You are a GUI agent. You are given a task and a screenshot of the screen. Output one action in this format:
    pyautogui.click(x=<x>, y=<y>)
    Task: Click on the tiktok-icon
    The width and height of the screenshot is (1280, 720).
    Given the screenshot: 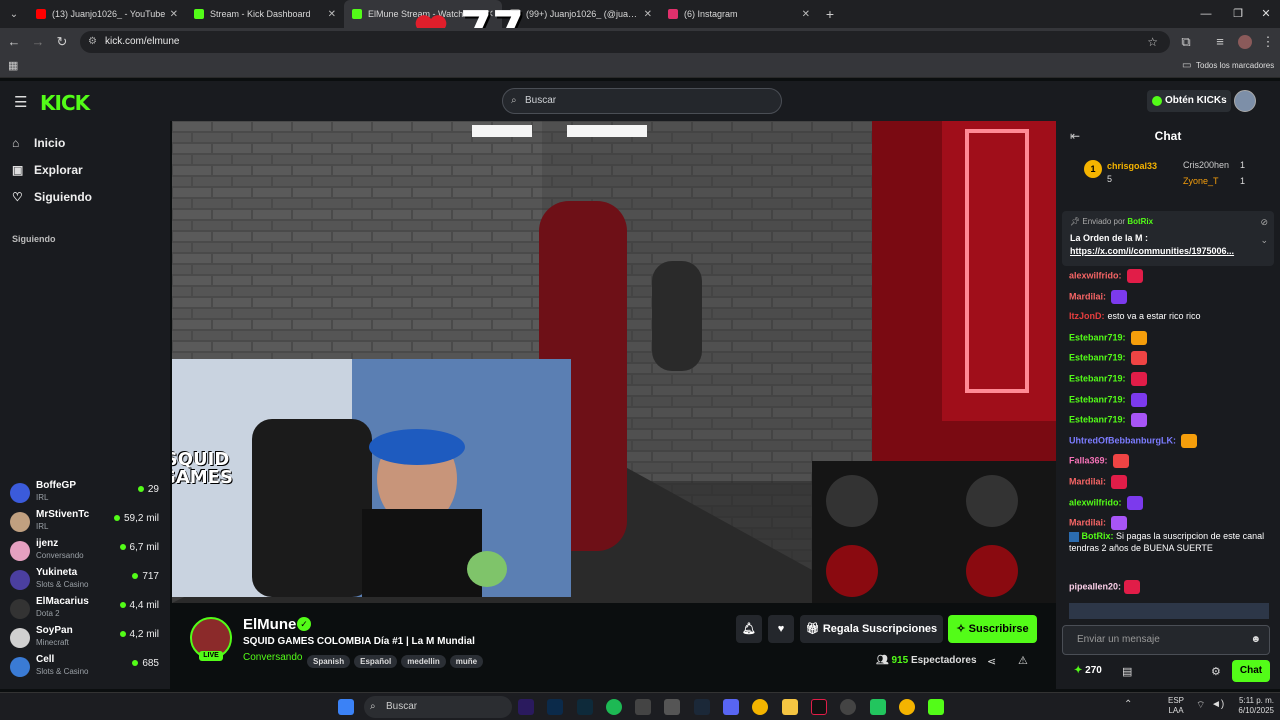 What is the action you would take?
    pyautogui.click(x=819, y=707)
    